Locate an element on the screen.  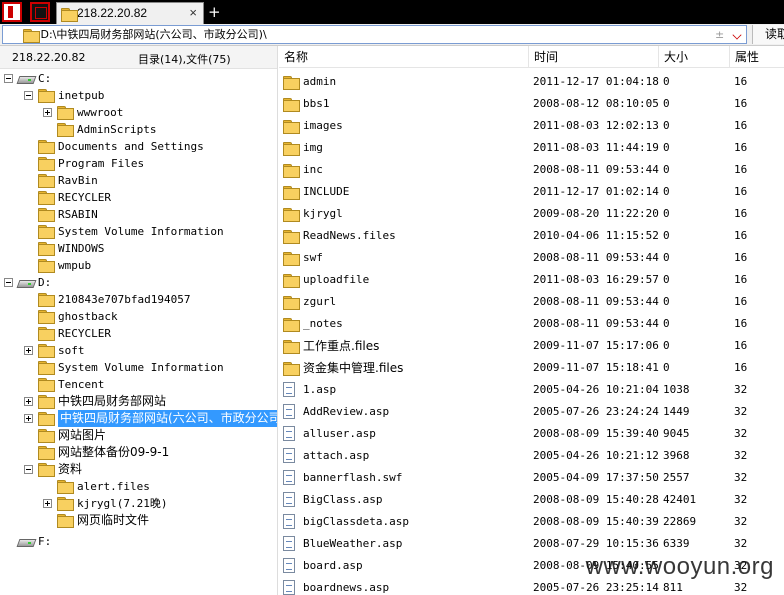
file-row: img 2011-08-03 11:44:19 0 16 is located at coordinates (531, 148).